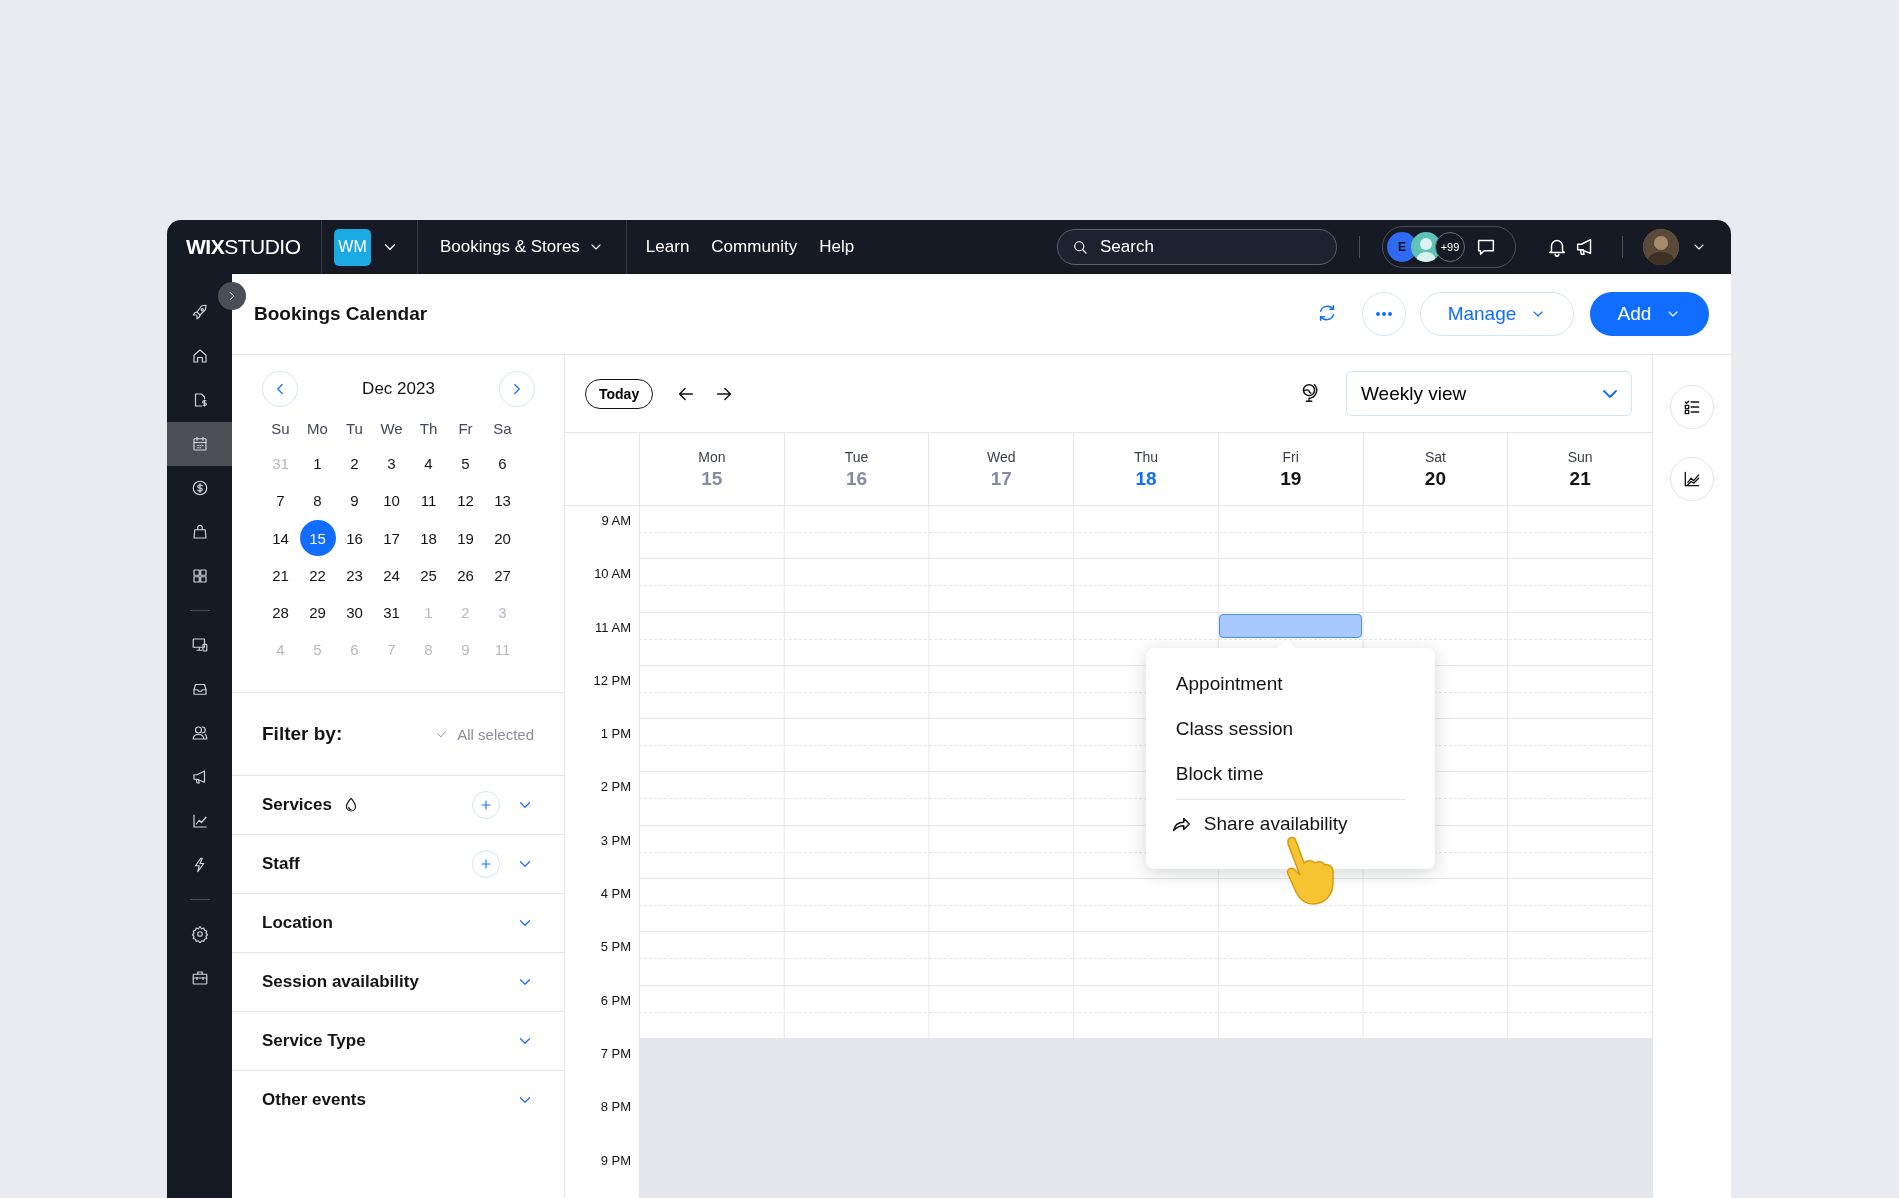 This screenshot has width=1899, height=1198. What do you see at coordinates (428, 575) in the screenshot?
I see `calendar-day: 25` at bounding box center [428, 575].